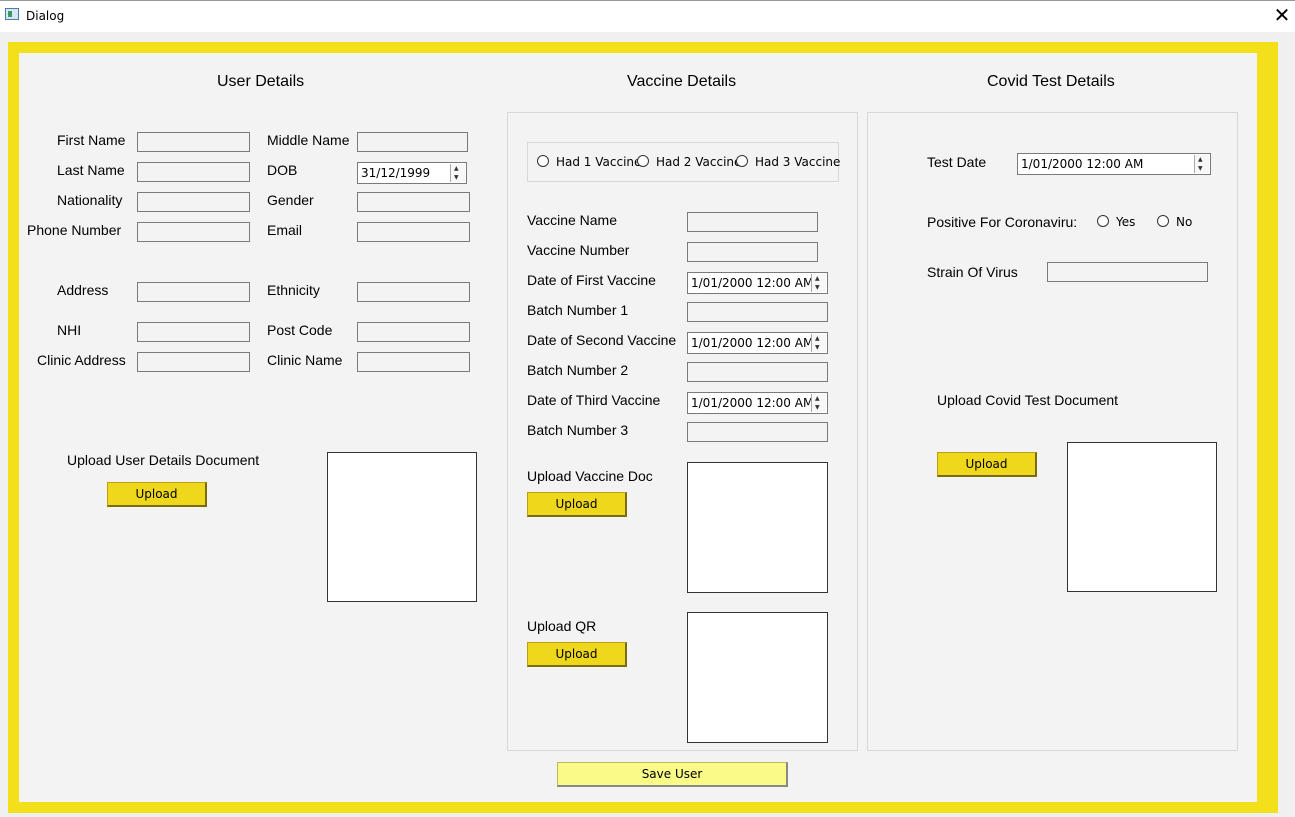 Image resolution: width=1295 pixels, height=817 pixels. What do you see at coordinates (1028, 400) in the screenshot?
I see `upload-covid-doc-label: Upload Covid Test Document` at bounding box center [1028, 400].